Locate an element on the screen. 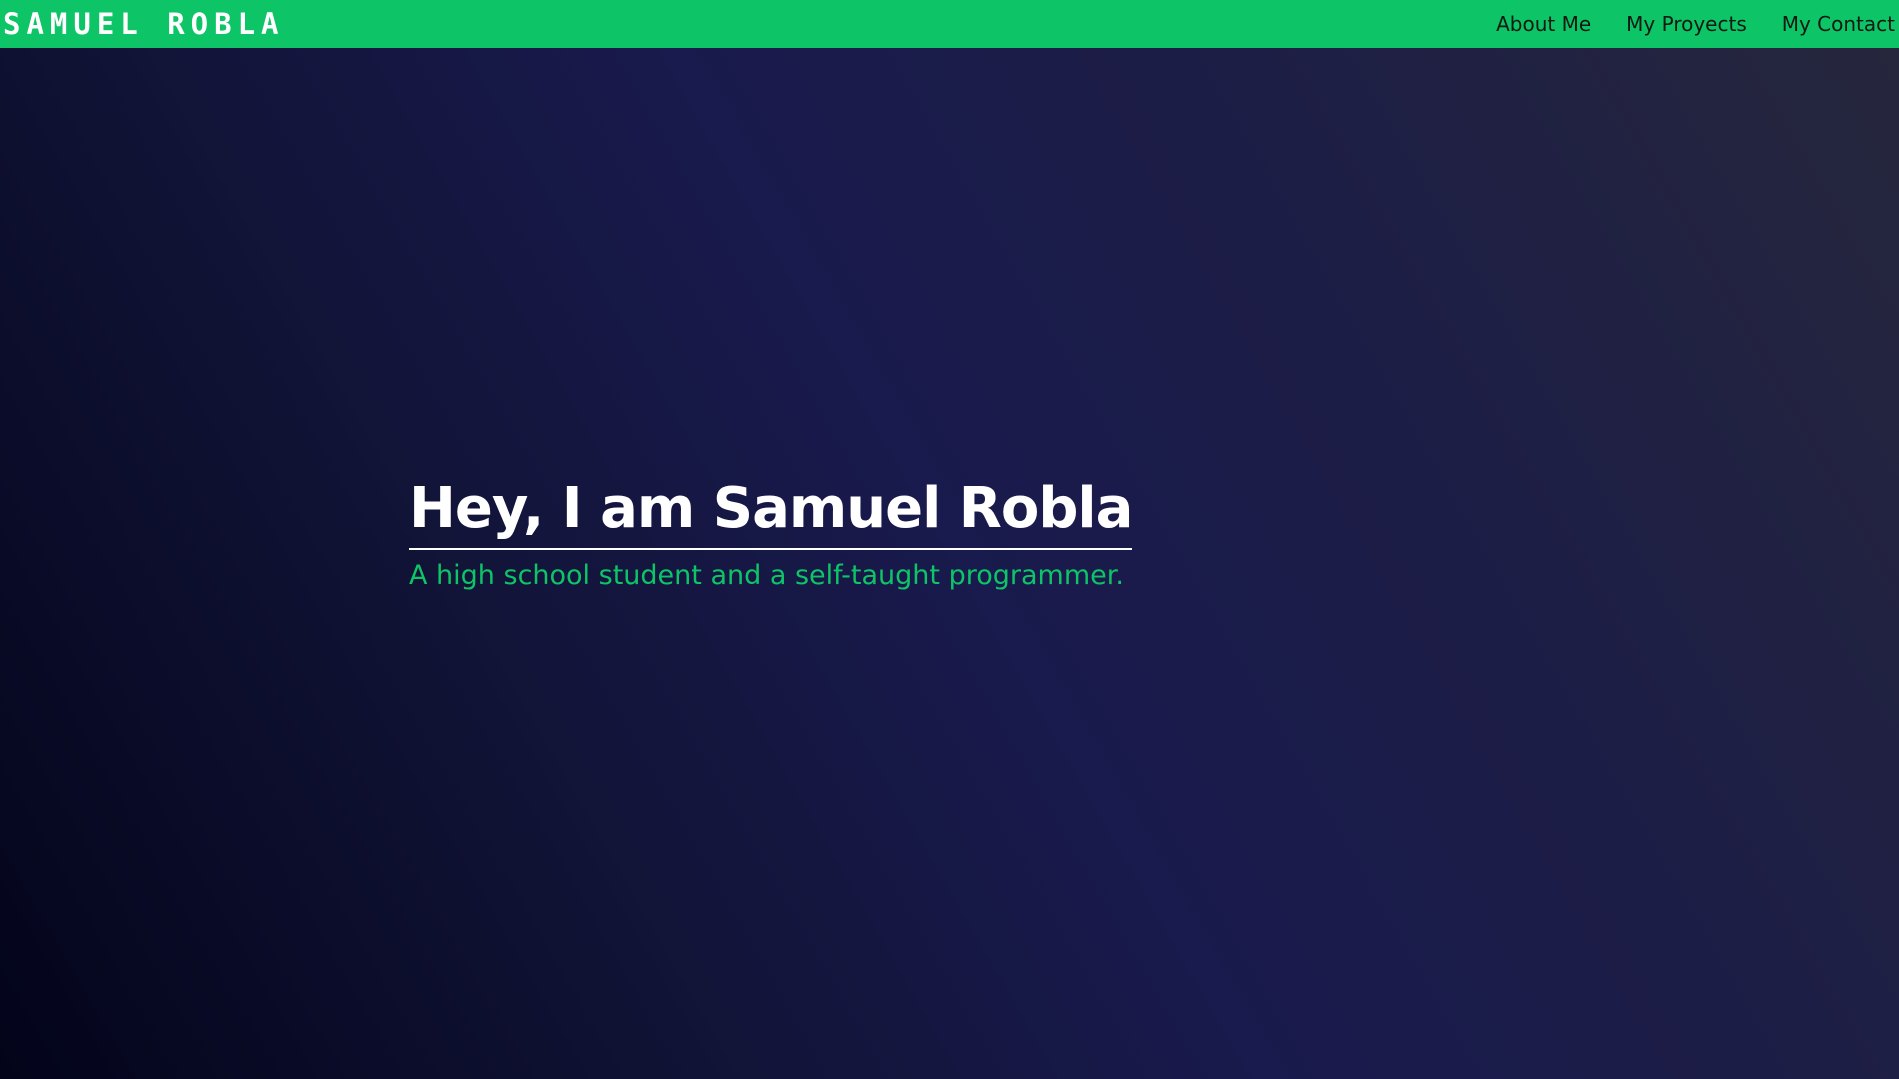 Image resolution: width=1899 pixels, height=1079 pixels. nav-link-my-proyects: My Proyects is located at coordinates (1686, 24).